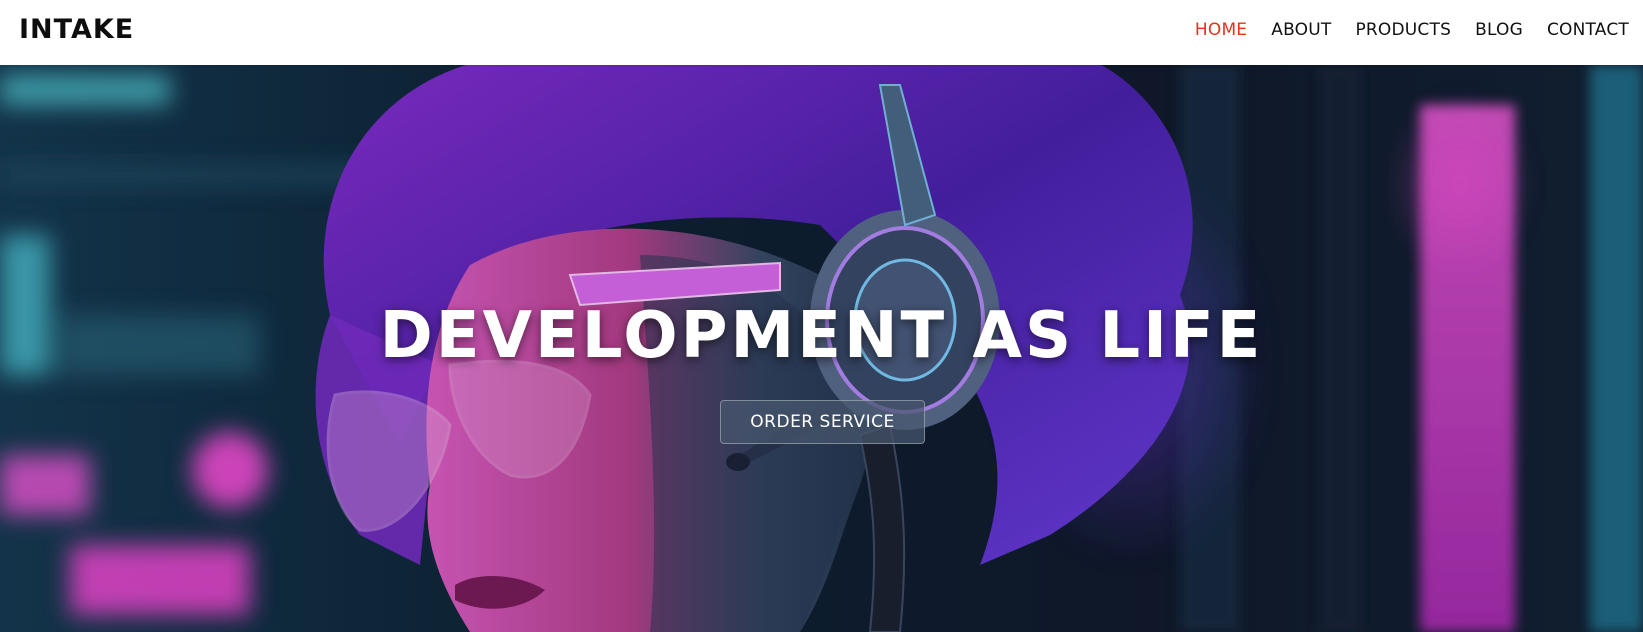 The height and width of the screenshot is (632, 1643). Describe the element at coordinates (822, 422) in the screenshot. I see `order-service-button: ORDER SERVICE` at that location.